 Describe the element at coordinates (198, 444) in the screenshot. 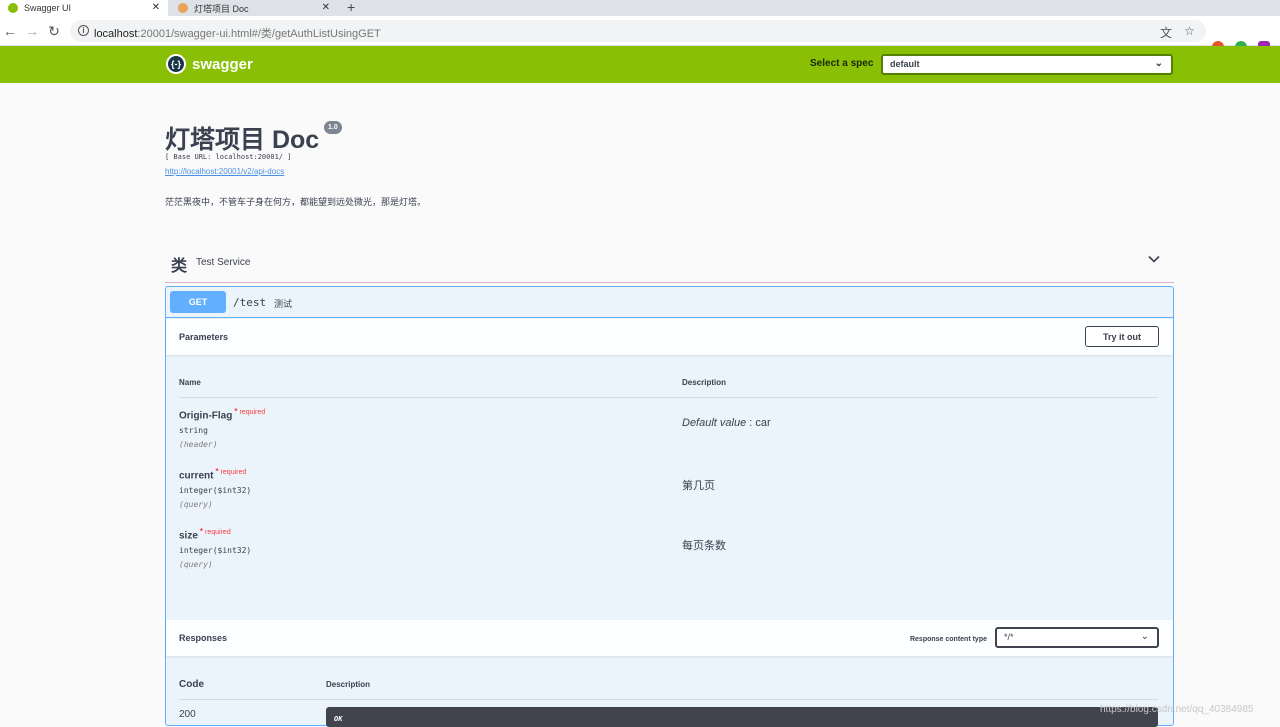

I see `param-location: (header)` at that location.